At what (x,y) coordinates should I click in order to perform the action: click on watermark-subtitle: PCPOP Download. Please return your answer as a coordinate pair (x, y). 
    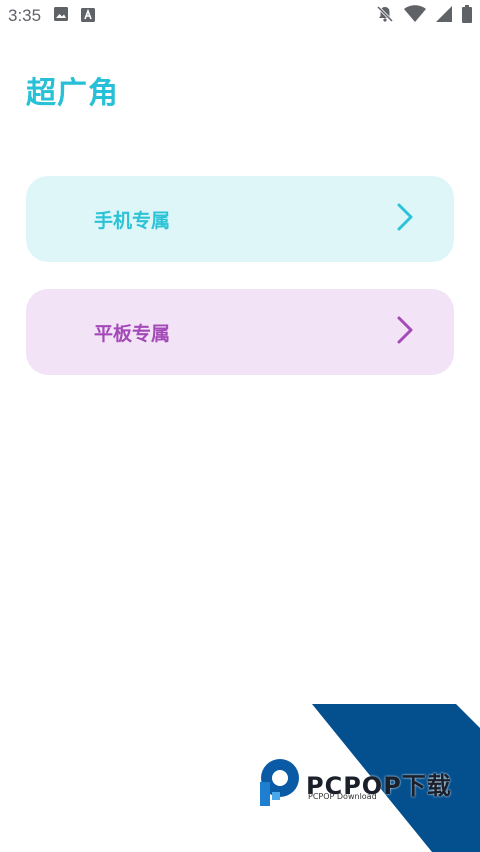
    Looking at the image, I should click on (342, 796).